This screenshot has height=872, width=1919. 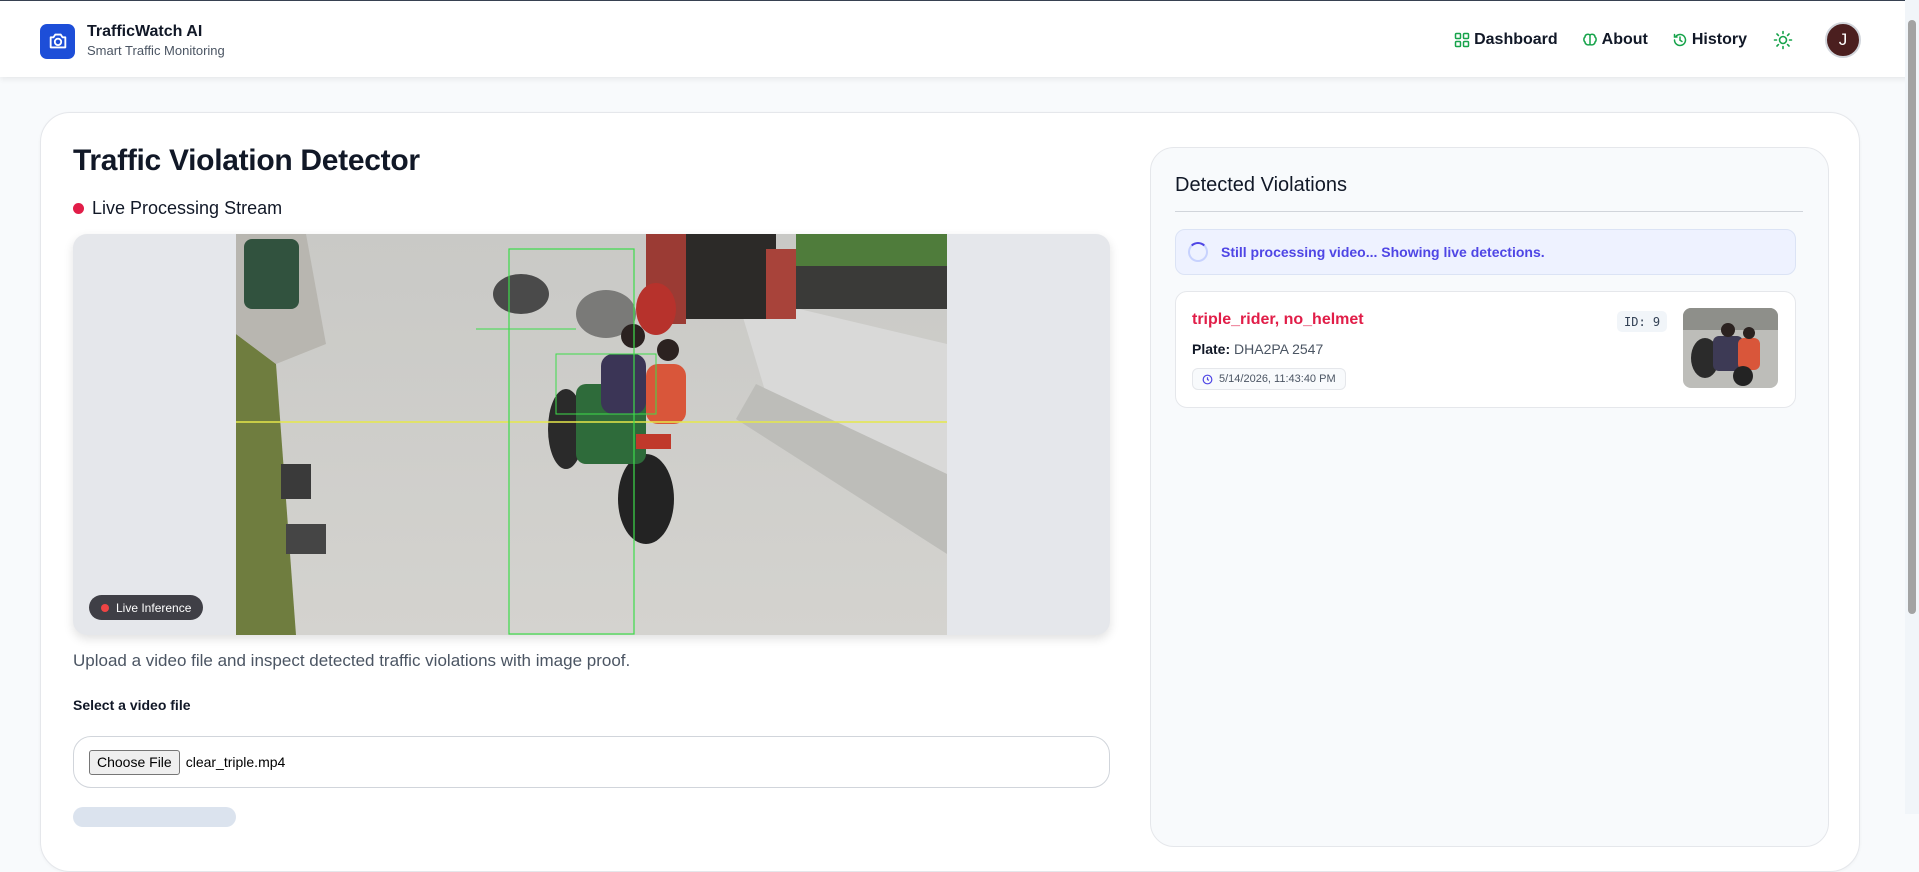 What do you see at coordinates (134, 762) in the screenshot?
I see `choose-file-button: Choose File` at bounding box center [134, 762].